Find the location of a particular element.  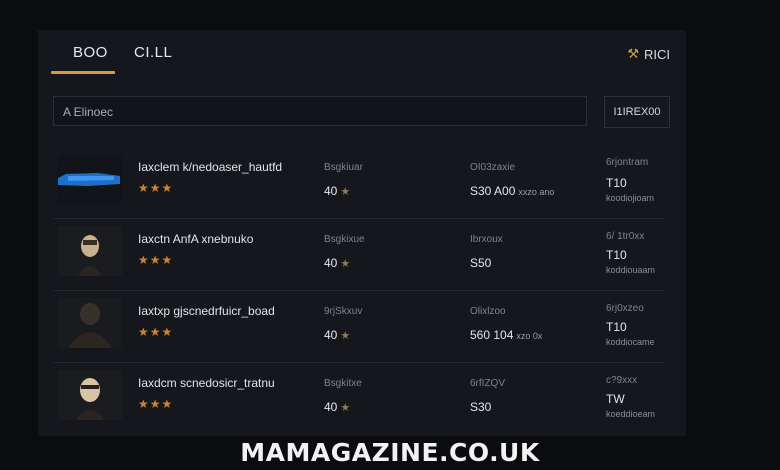

col2-minor: xxzo ano is located at coordinates (536, 192).